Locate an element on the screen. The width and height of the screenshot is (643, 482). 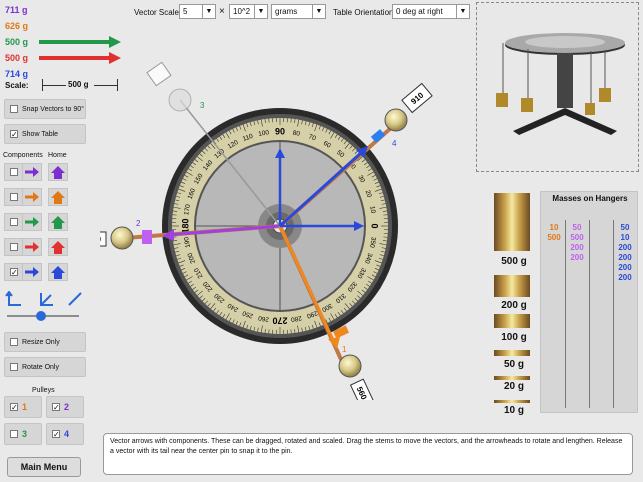
component-checkbox: ✓ is located at coordinates (14, 272).